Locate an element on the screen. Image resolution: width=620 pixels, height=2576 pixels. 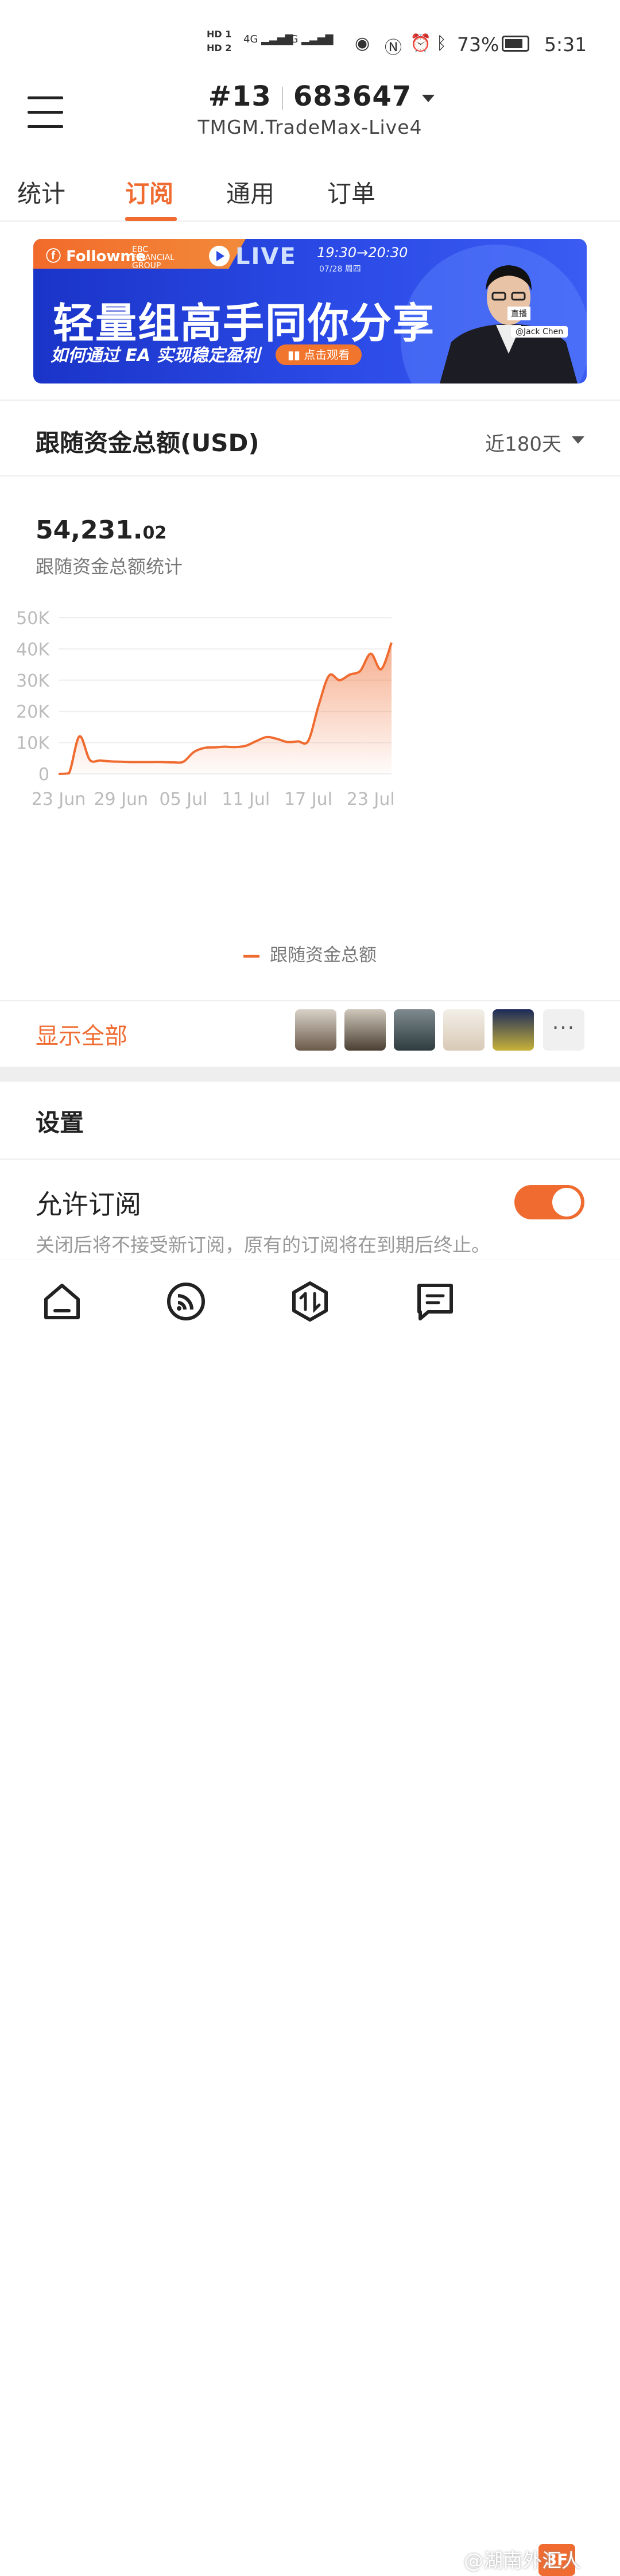
legend-label: 跟随资金总额 is located at coordinates (323, 955).